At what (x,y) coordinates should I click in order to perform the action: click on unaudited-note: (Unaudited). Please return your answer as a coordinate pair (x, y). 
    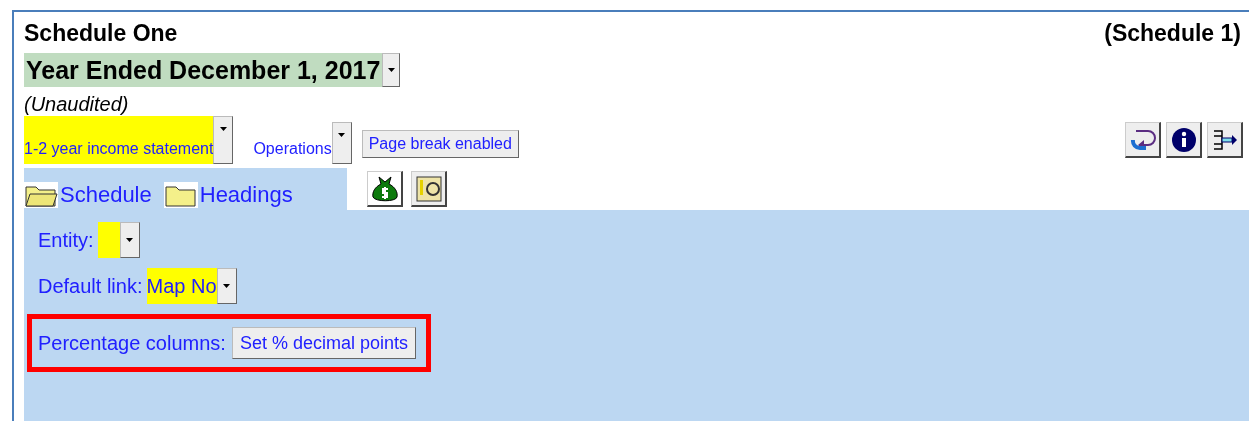
    Looking at the image, I should click on (77, 104).